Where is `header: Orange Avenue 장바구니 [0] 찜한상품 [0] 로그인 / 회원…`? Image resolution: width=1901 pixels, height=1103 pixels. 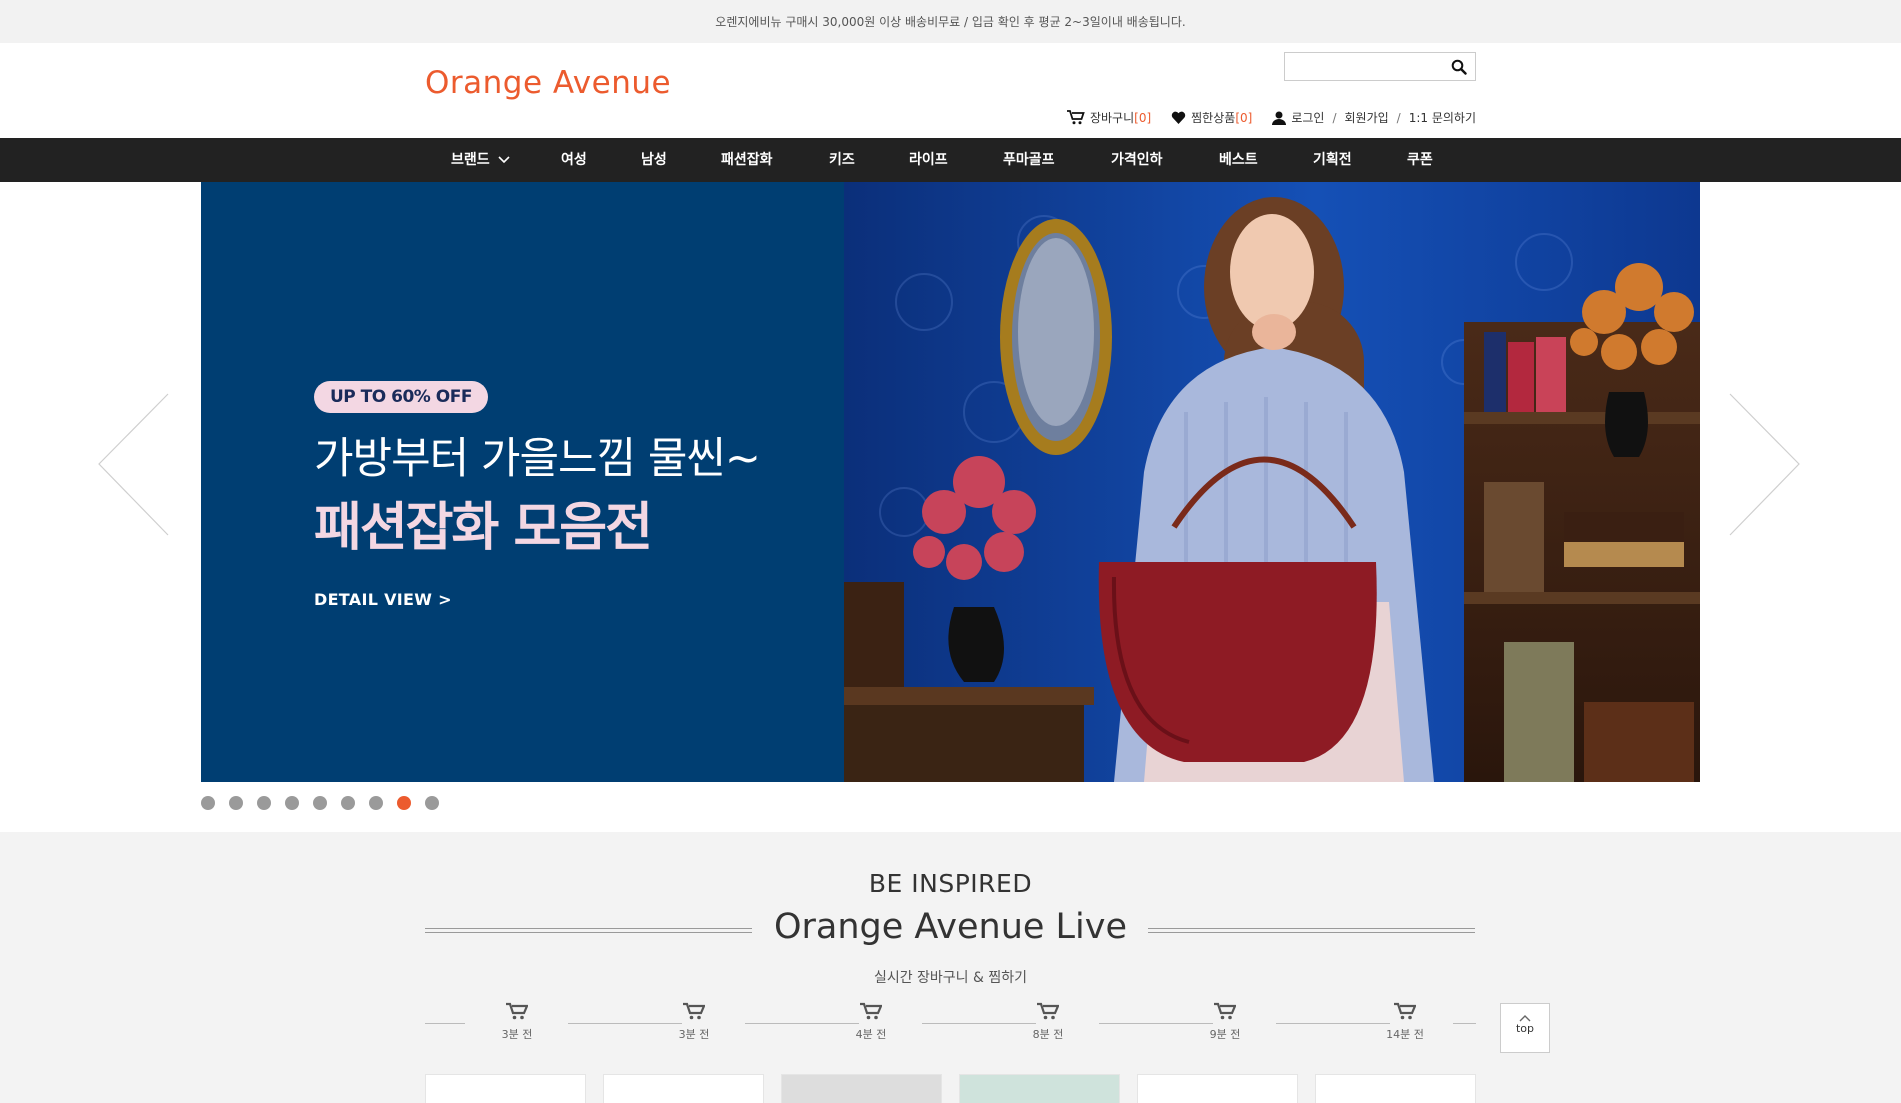 header: Orange Avenue 장바구니 [0] 찜한상품 [0] 로그인 / 회원… is located at coordinates (950, 90).